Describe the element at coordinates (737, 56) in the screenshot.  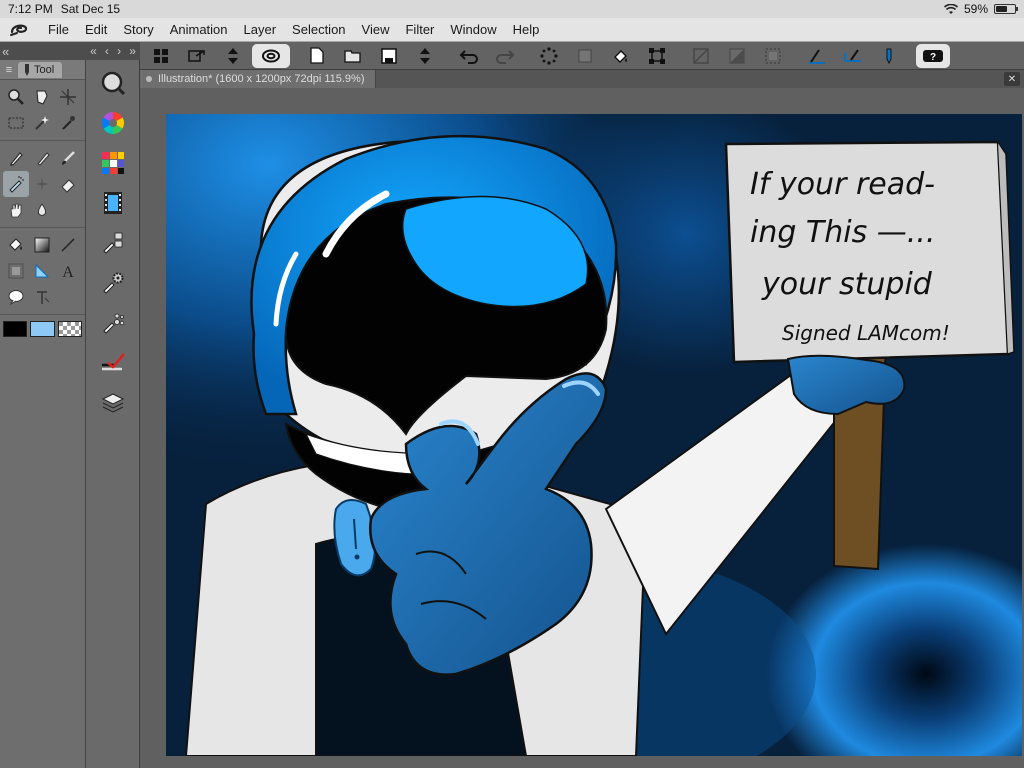
I see `tone-button` at that location.